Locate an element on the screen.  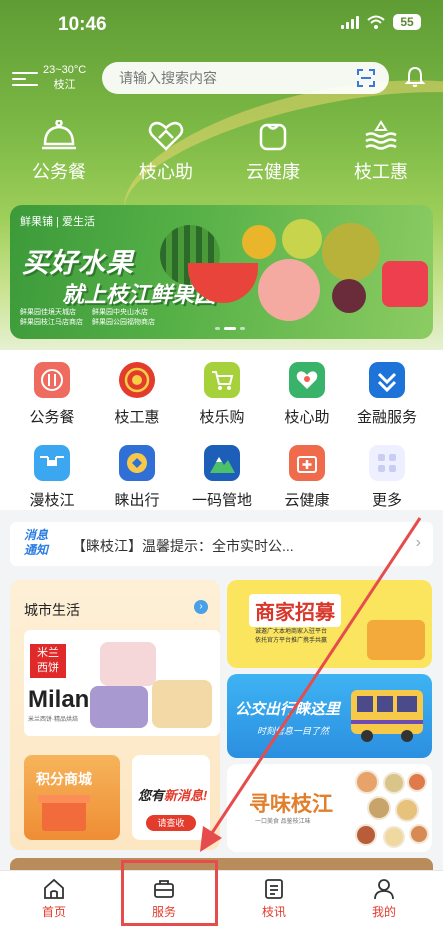
feature-label: 公务餐 is located at coordinates (59, 172).